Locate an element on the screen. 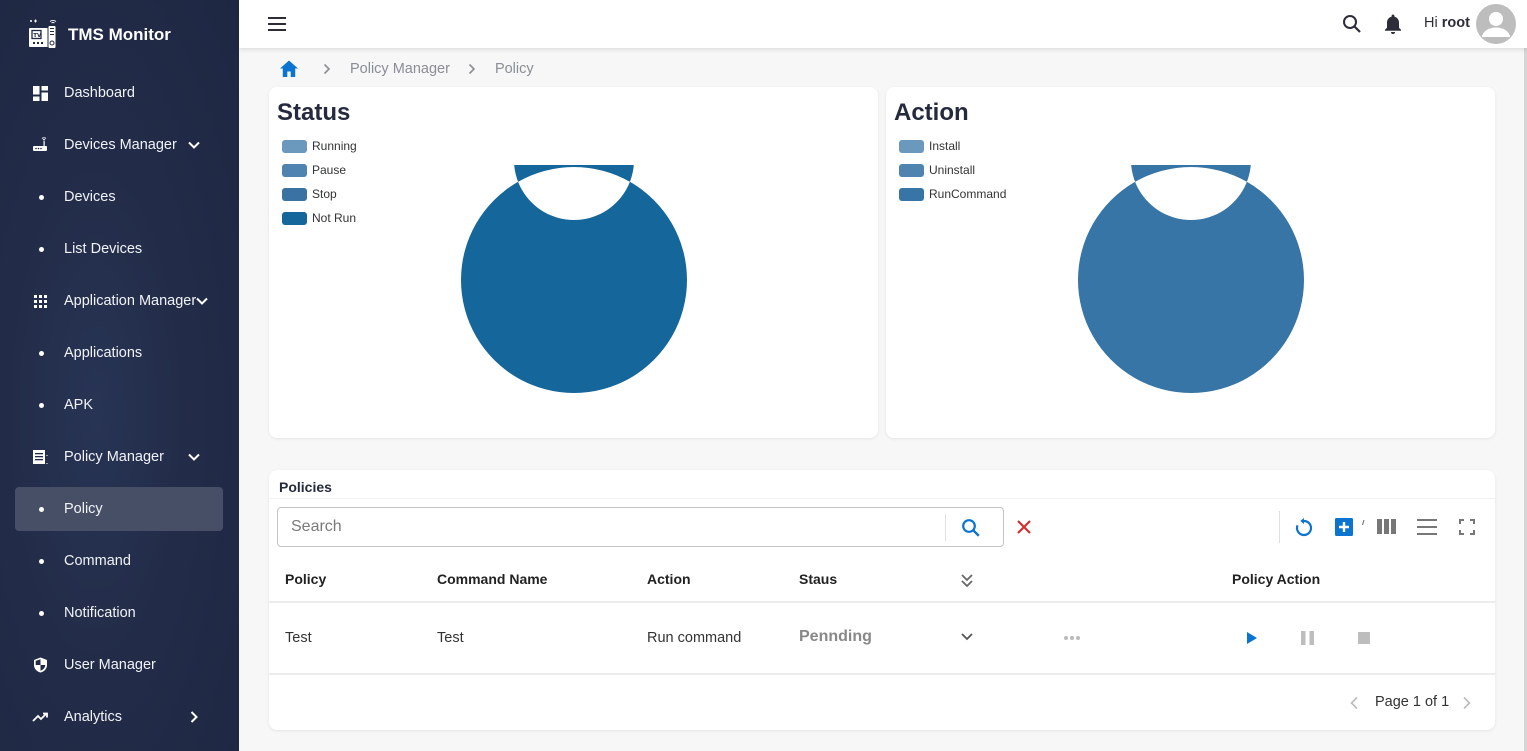 The height and width of the screenshot is (751, 1527). svg-text: TV is located at coordinates (37, 36).